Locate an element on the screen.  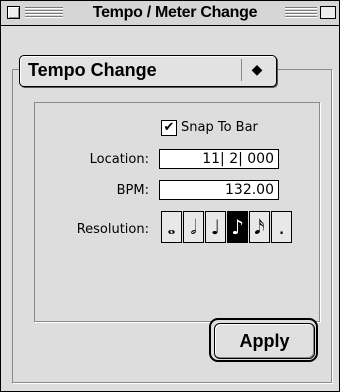
default-button-ring: Apply is located at coordinates (263, 340).